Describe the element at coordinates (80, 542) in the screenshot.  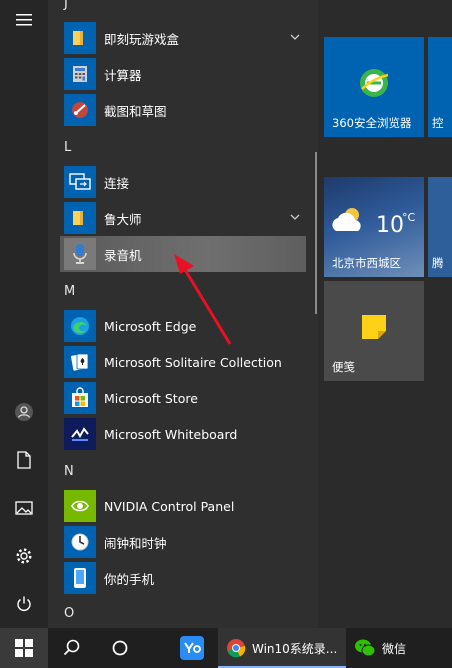
I see `clock-icon` at that location.